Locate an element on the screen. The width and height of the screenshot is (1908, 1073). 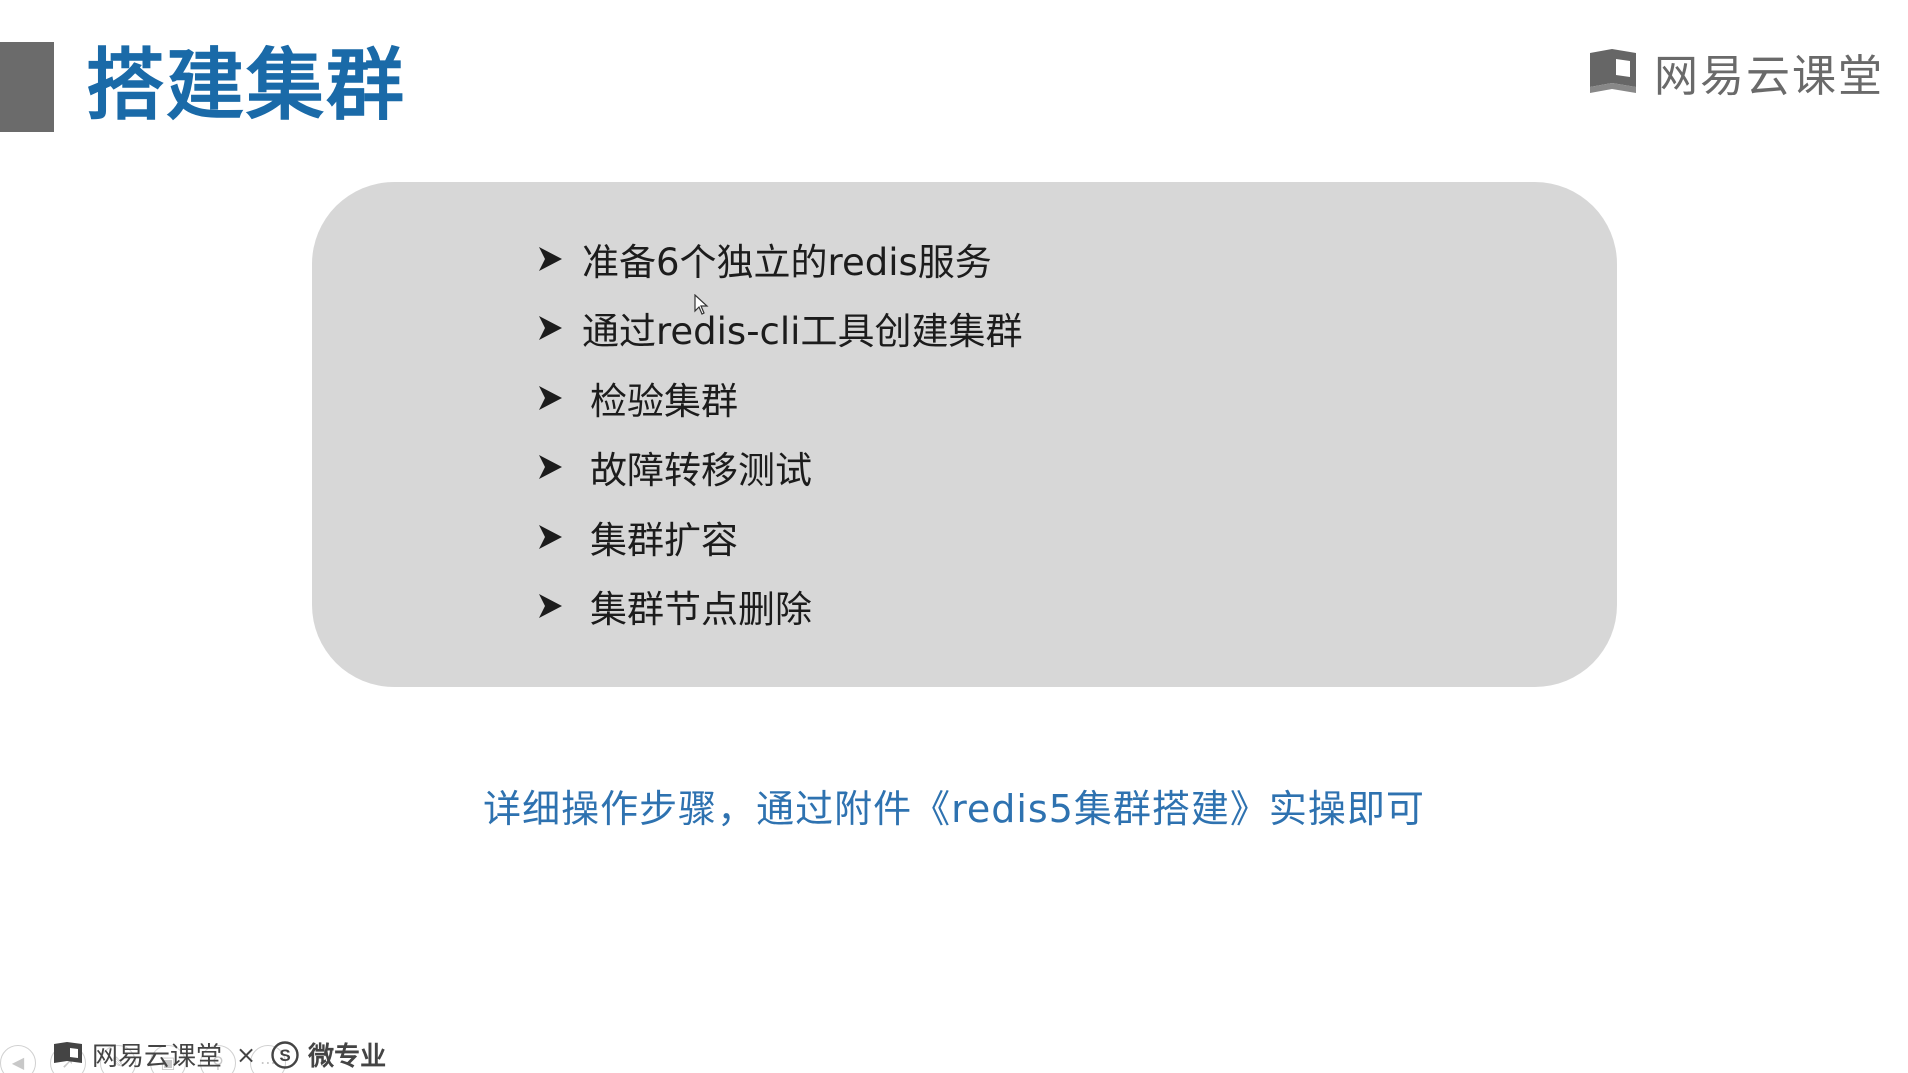
footer-brand: 网易云课堂 × S 微专业 is located at coordinates (219, 1054).